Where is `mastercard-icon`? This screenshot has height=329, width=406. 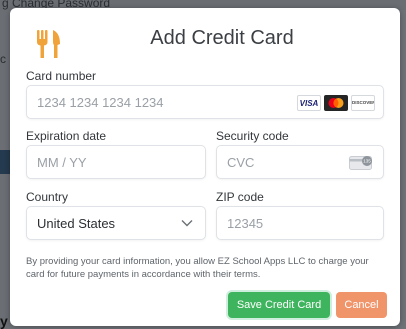 mastercard-icon is located at coordinates (336, 103).